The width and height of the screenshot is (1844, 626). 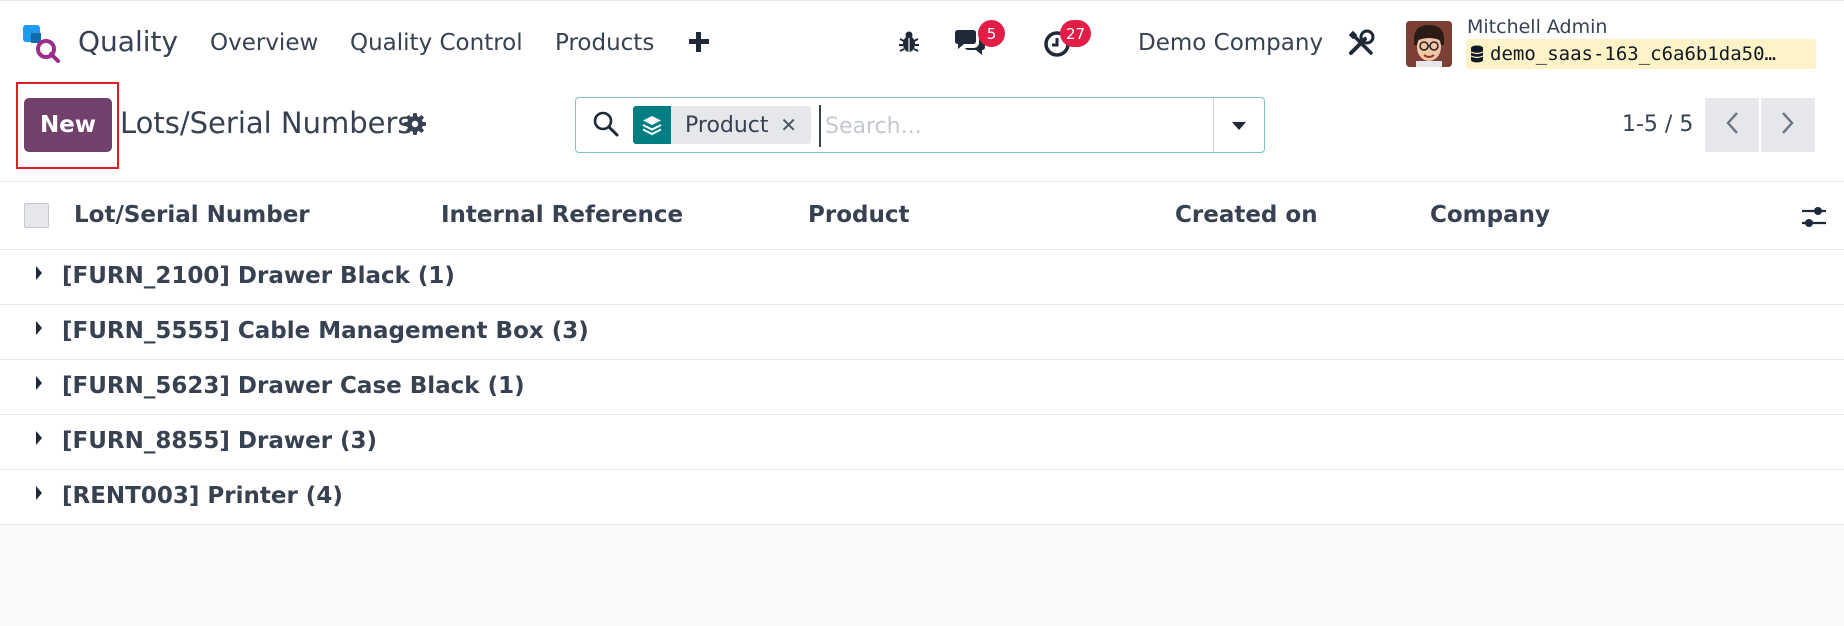 I want to click on column-company: Company, so click(x=1490, y=215).